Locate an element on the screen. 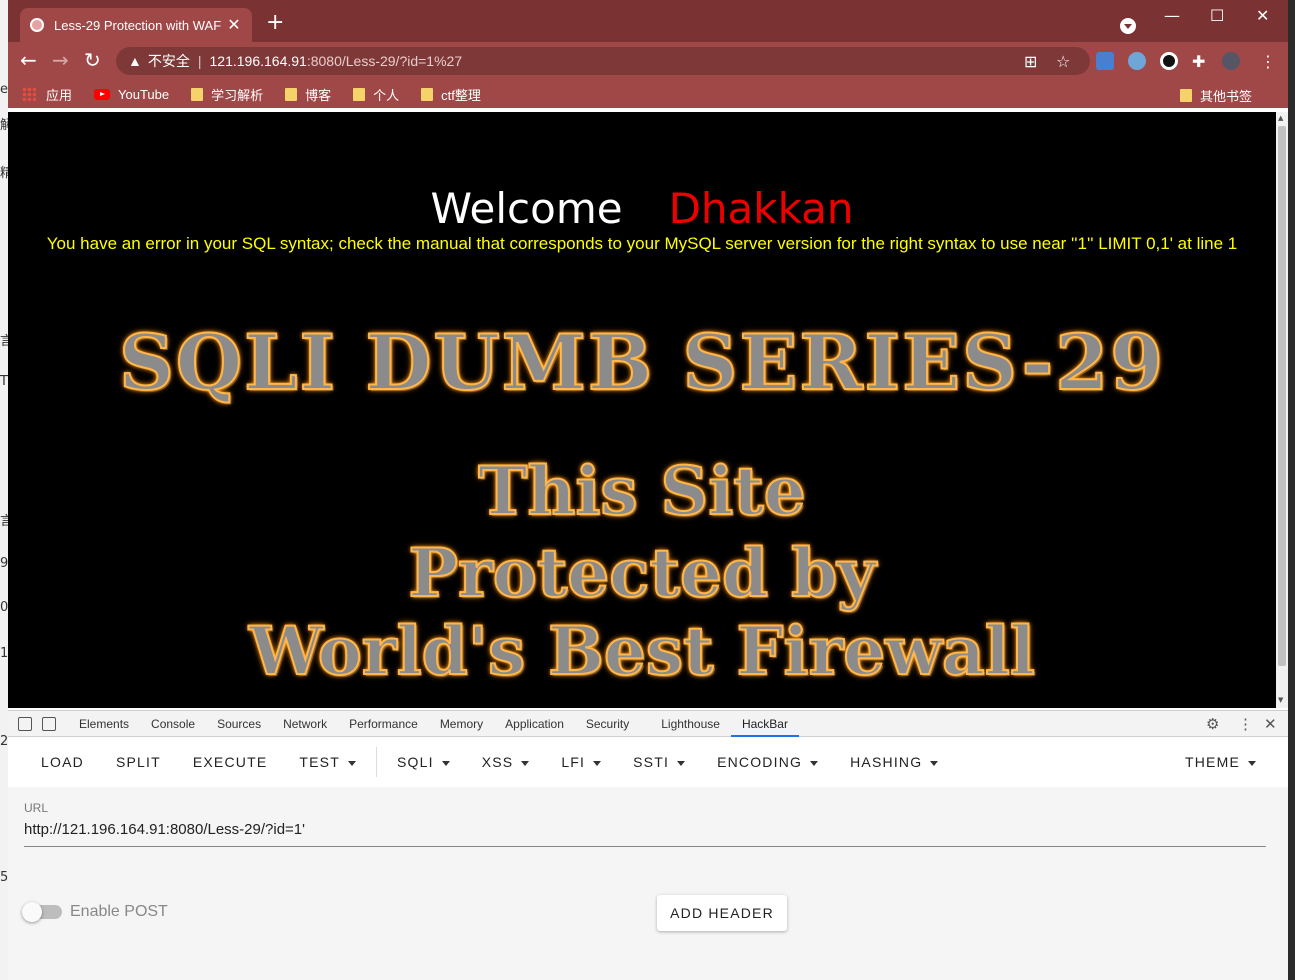 This screenshot has width=1295, height=980. sqli-dropdown: SQLI is located at coordinates (423, 762).